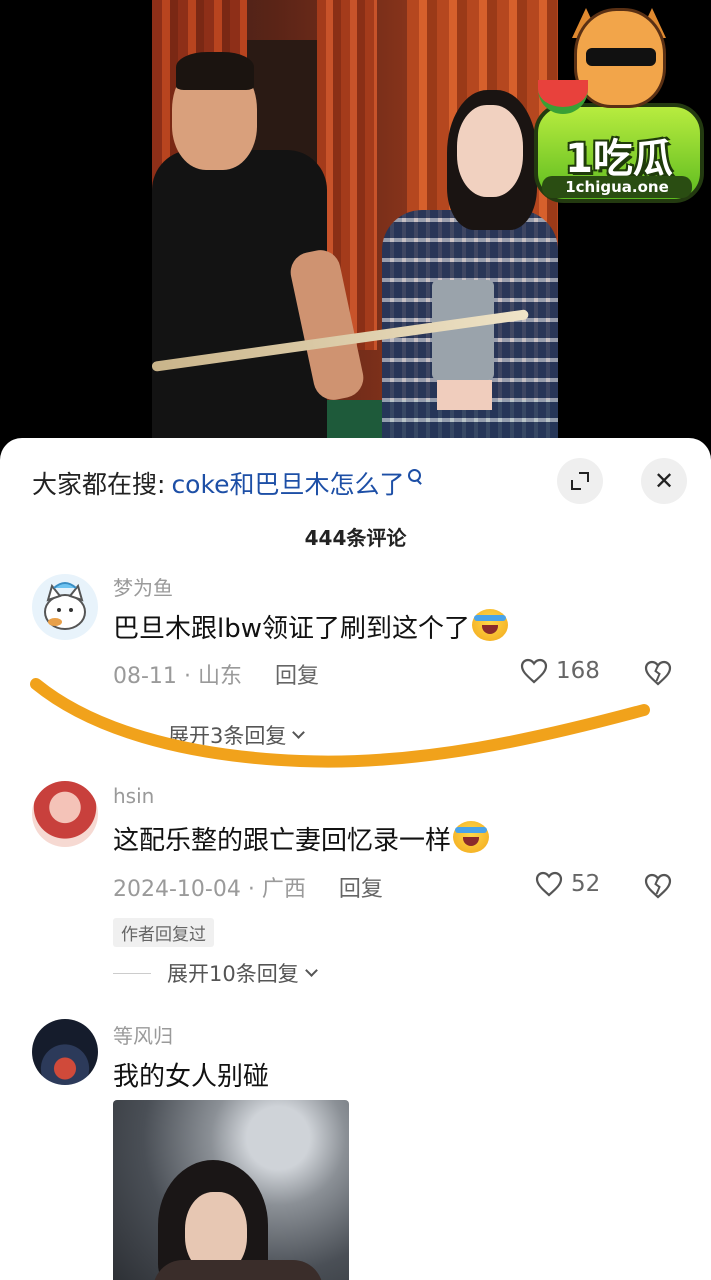 The width and height of the screenshot is (711, 1280). What do you see at coordinates (191, 1077) in the screenshot?
I see `comment-text: 我的女人别碰` at bounding box center [191, 1077].